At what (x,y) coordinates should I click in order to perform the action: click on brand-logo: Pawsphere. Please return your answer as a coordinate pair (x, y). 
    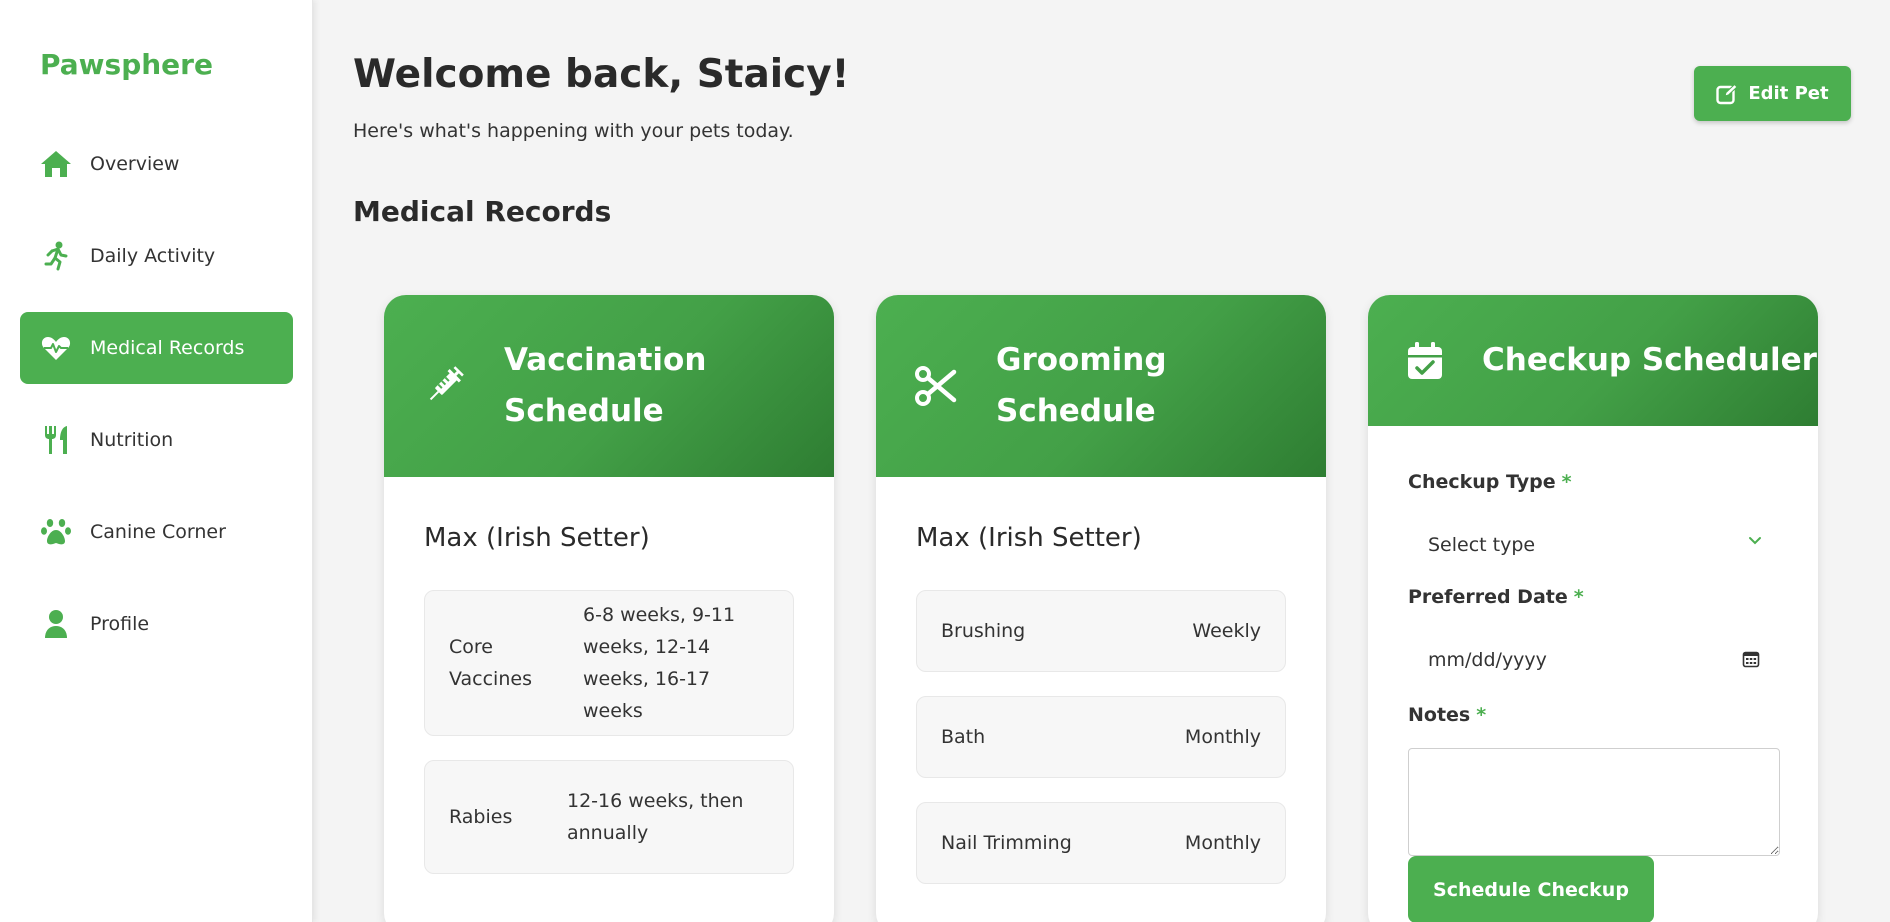
    Looking at the image, I should click on (126, 64).